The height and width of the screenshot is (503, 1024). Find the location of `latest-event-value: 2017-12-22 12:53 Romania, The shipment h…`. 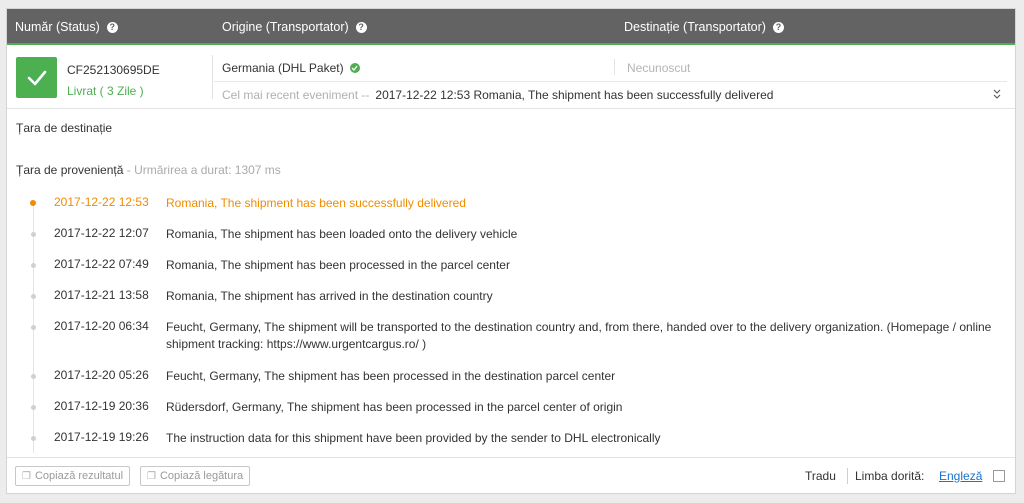

latest-event-value: 2017-12-22 12:53 Romania, The shipment h… is located at coordinates (574, 95).